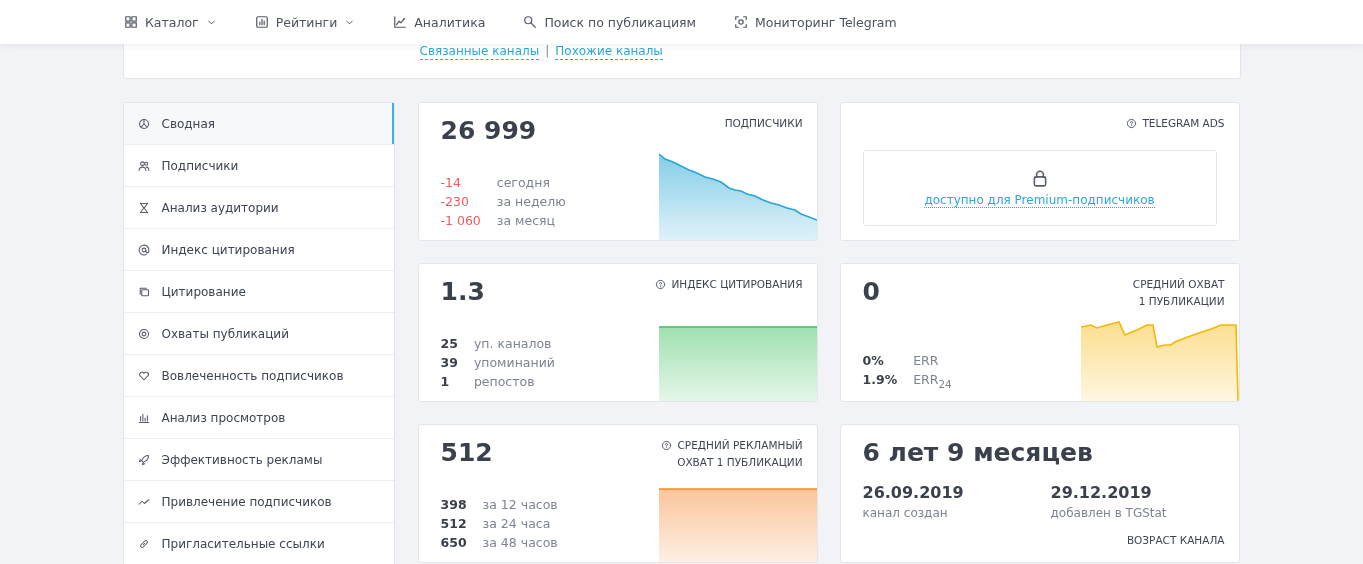 The height and width of the screenshot is (564, 1363). Describe the element at coordinates (400, 22) in the screenshot. I see `line-chart-icon` at that location.